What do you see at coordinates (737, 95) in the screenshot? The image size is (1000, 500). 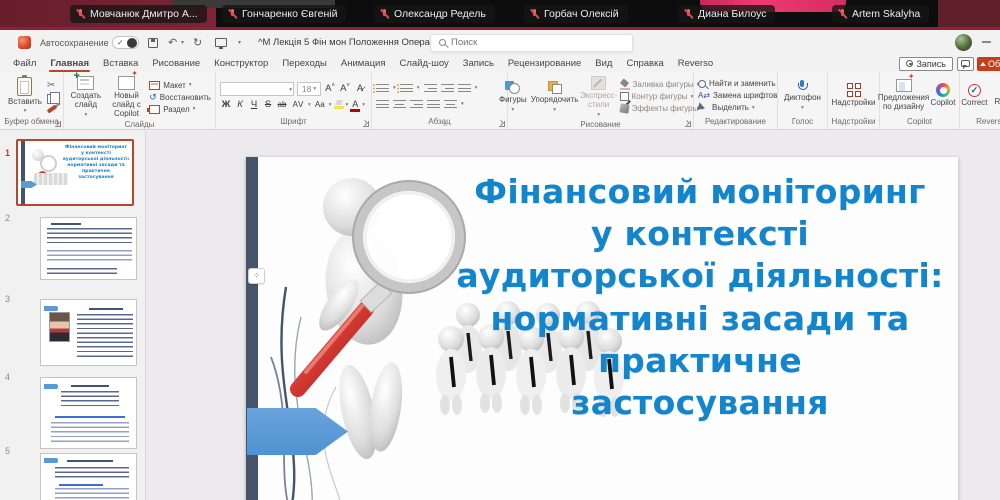 I see `replace-fonts-button: А⇄ Замена шрифтов` at bounding box center [737, 95].